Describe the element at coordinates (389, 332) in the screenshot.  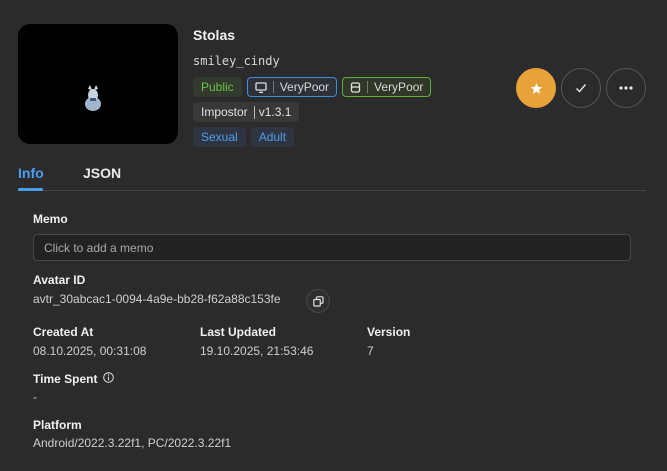
I see `version-label: Version` at that location.